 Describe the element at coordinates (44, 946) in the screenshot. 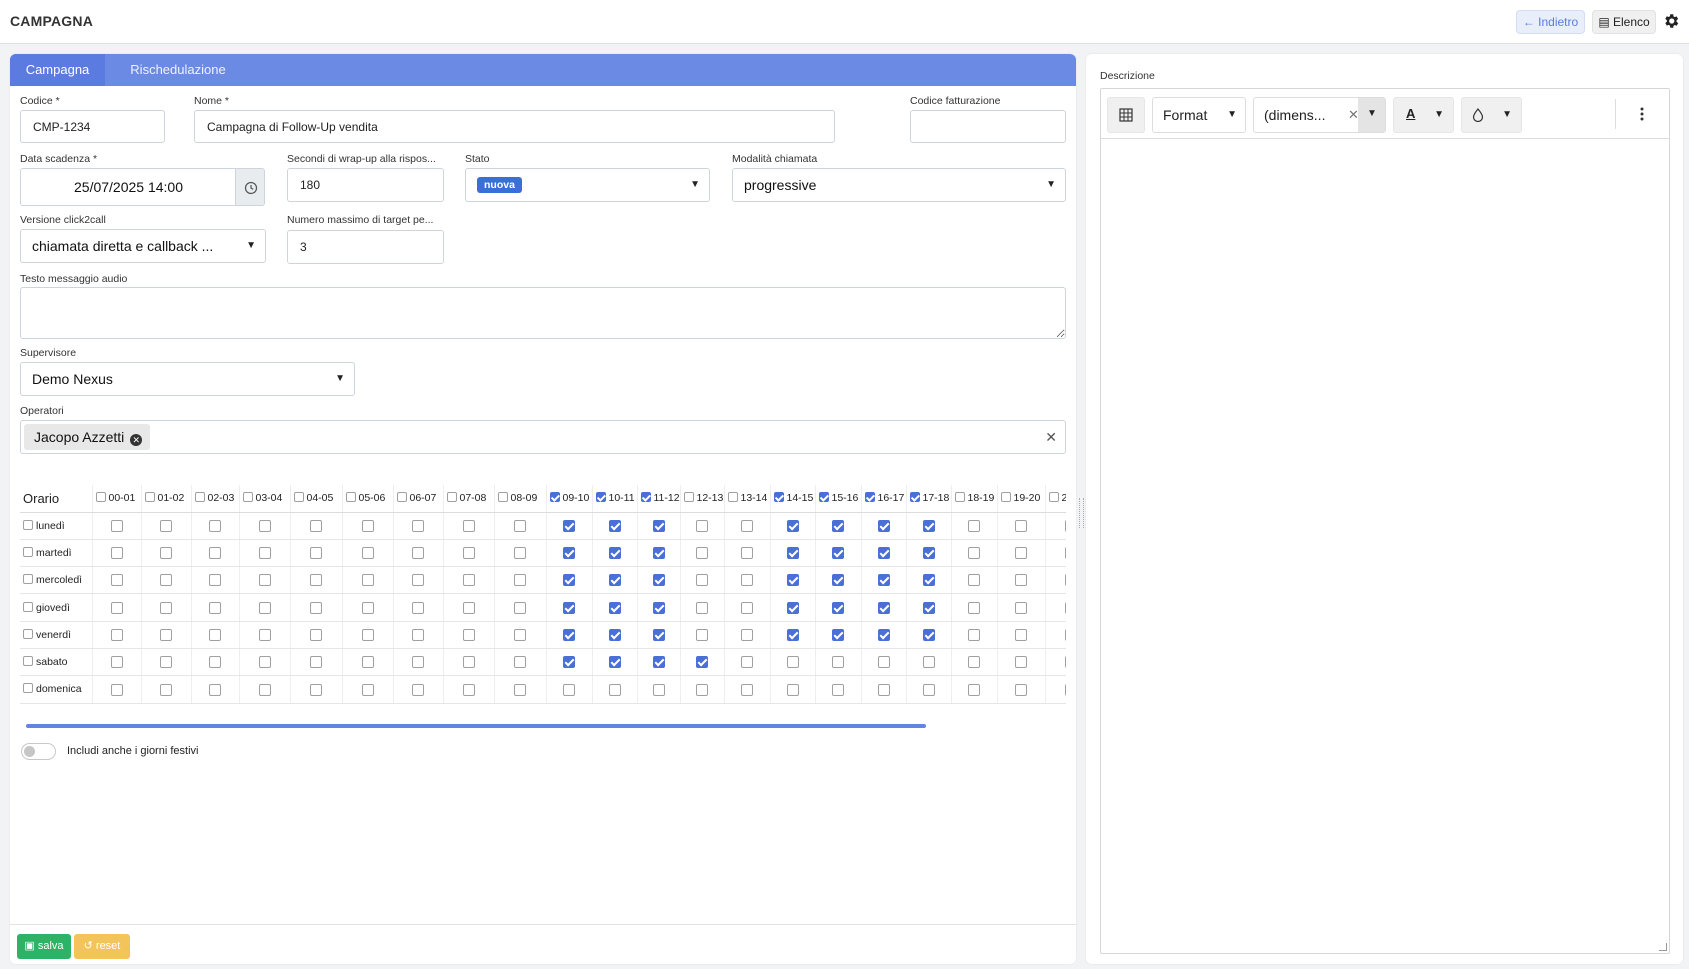

I see `save-button: ▣ salva` at that location.